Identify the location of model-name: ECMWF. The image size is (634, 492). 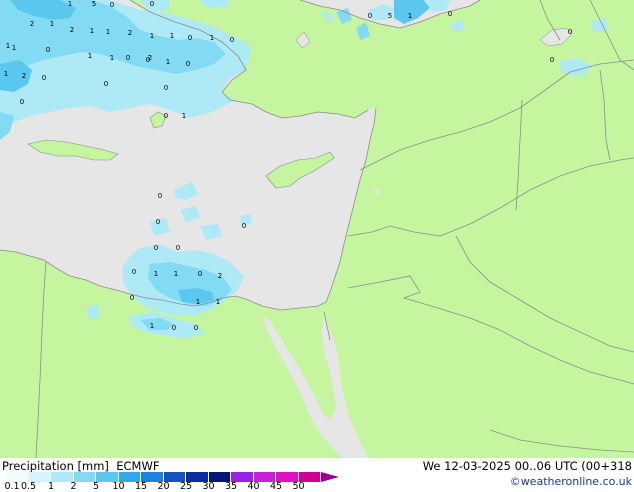
(138, 466).